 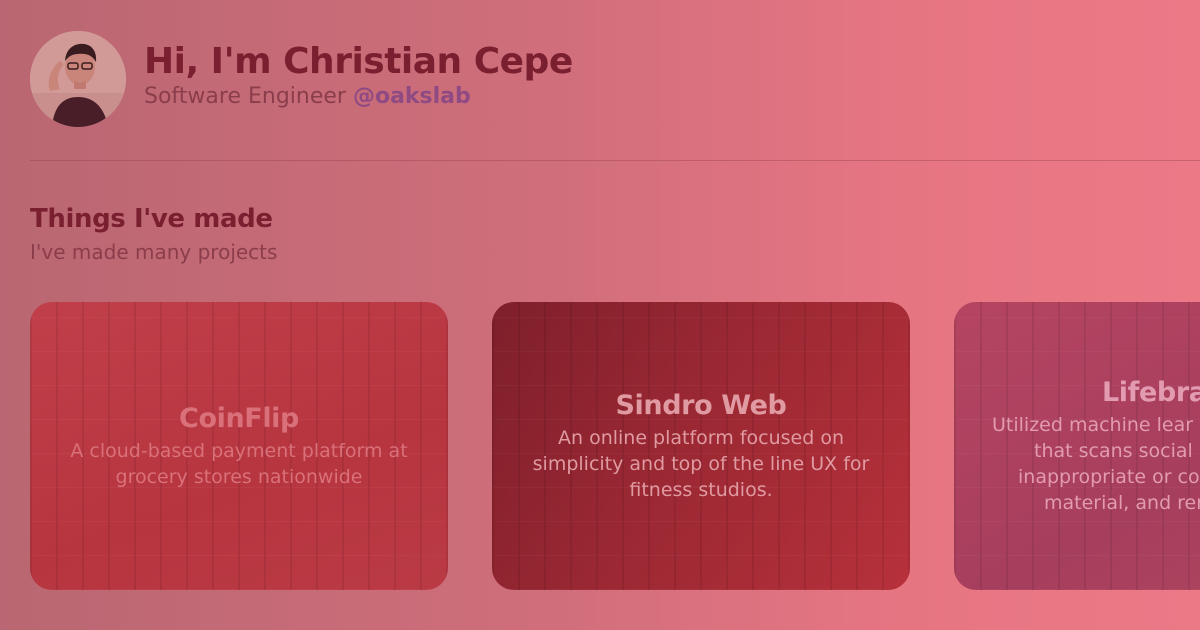 What do you see at coordinates (1093, 425) in the screenshot?
I see `description-line: Utilized machine lear` at bounding box center [1093, 425].